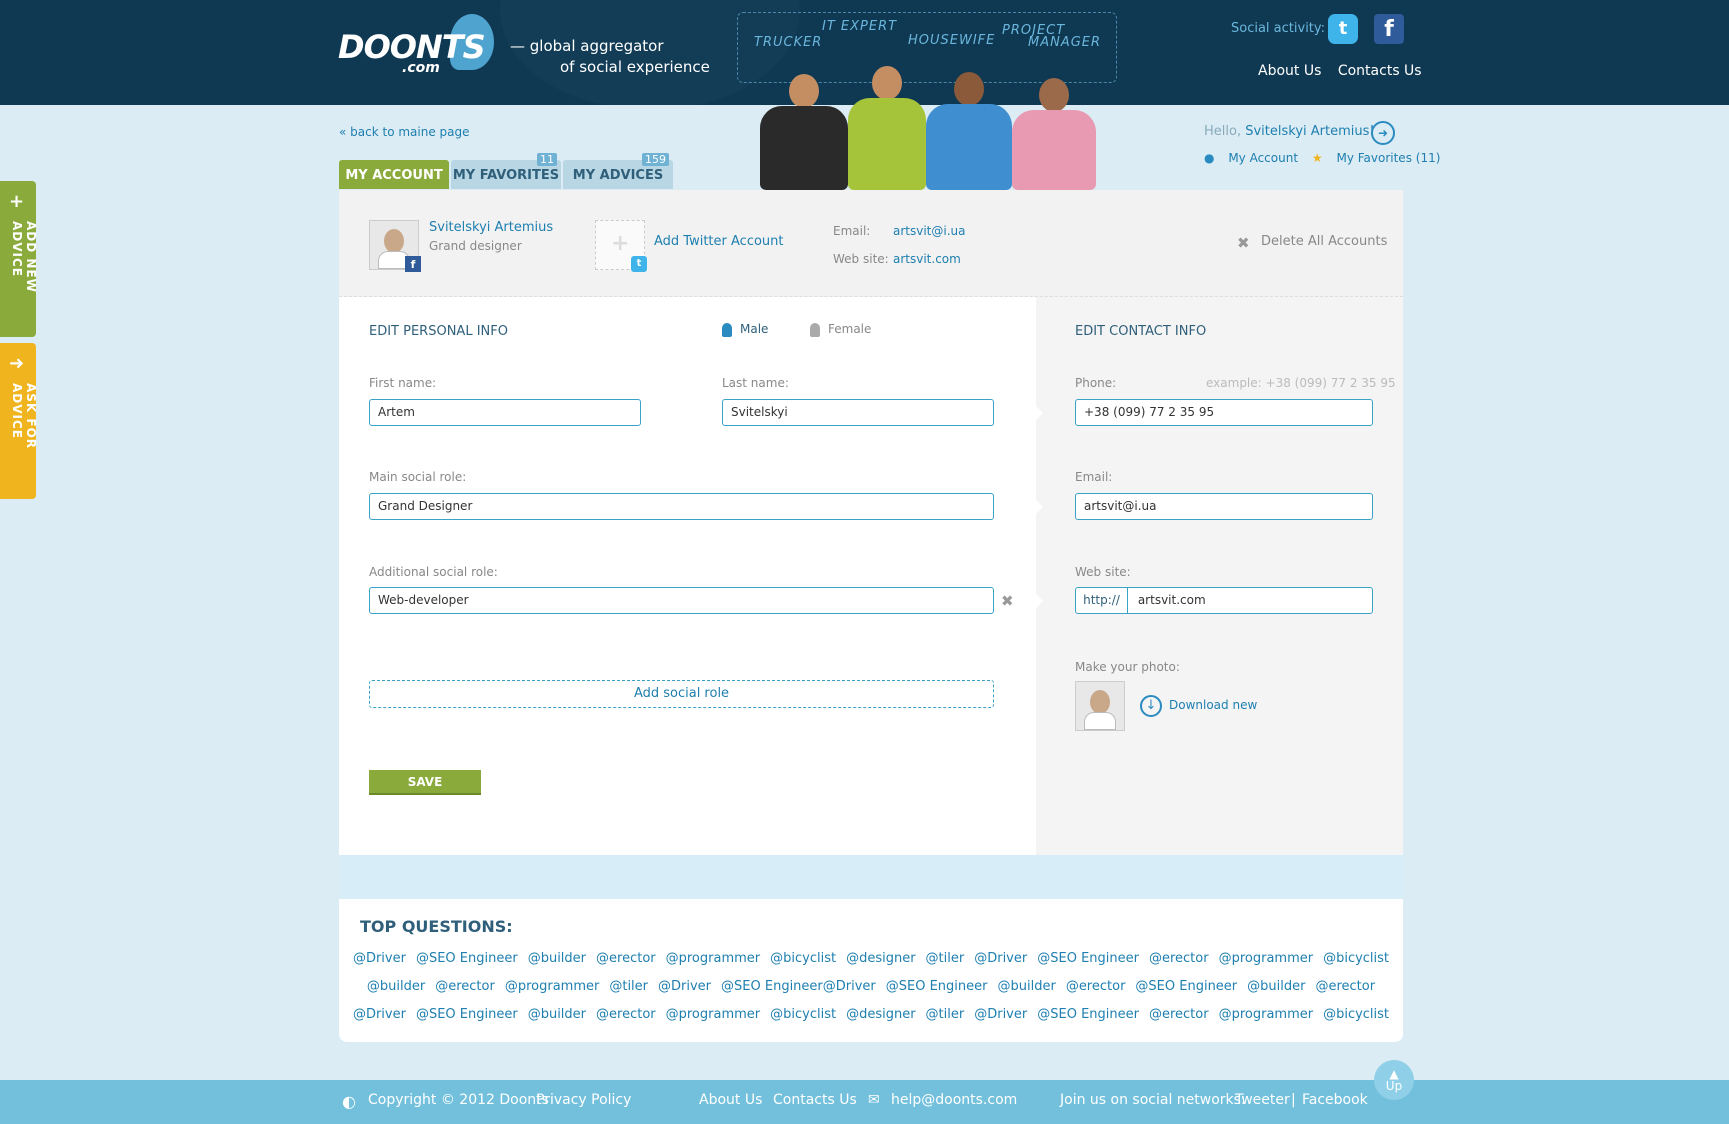 The image size is (1729, 1124). I want to click on download-icon: ↓, so click(1151, 706).